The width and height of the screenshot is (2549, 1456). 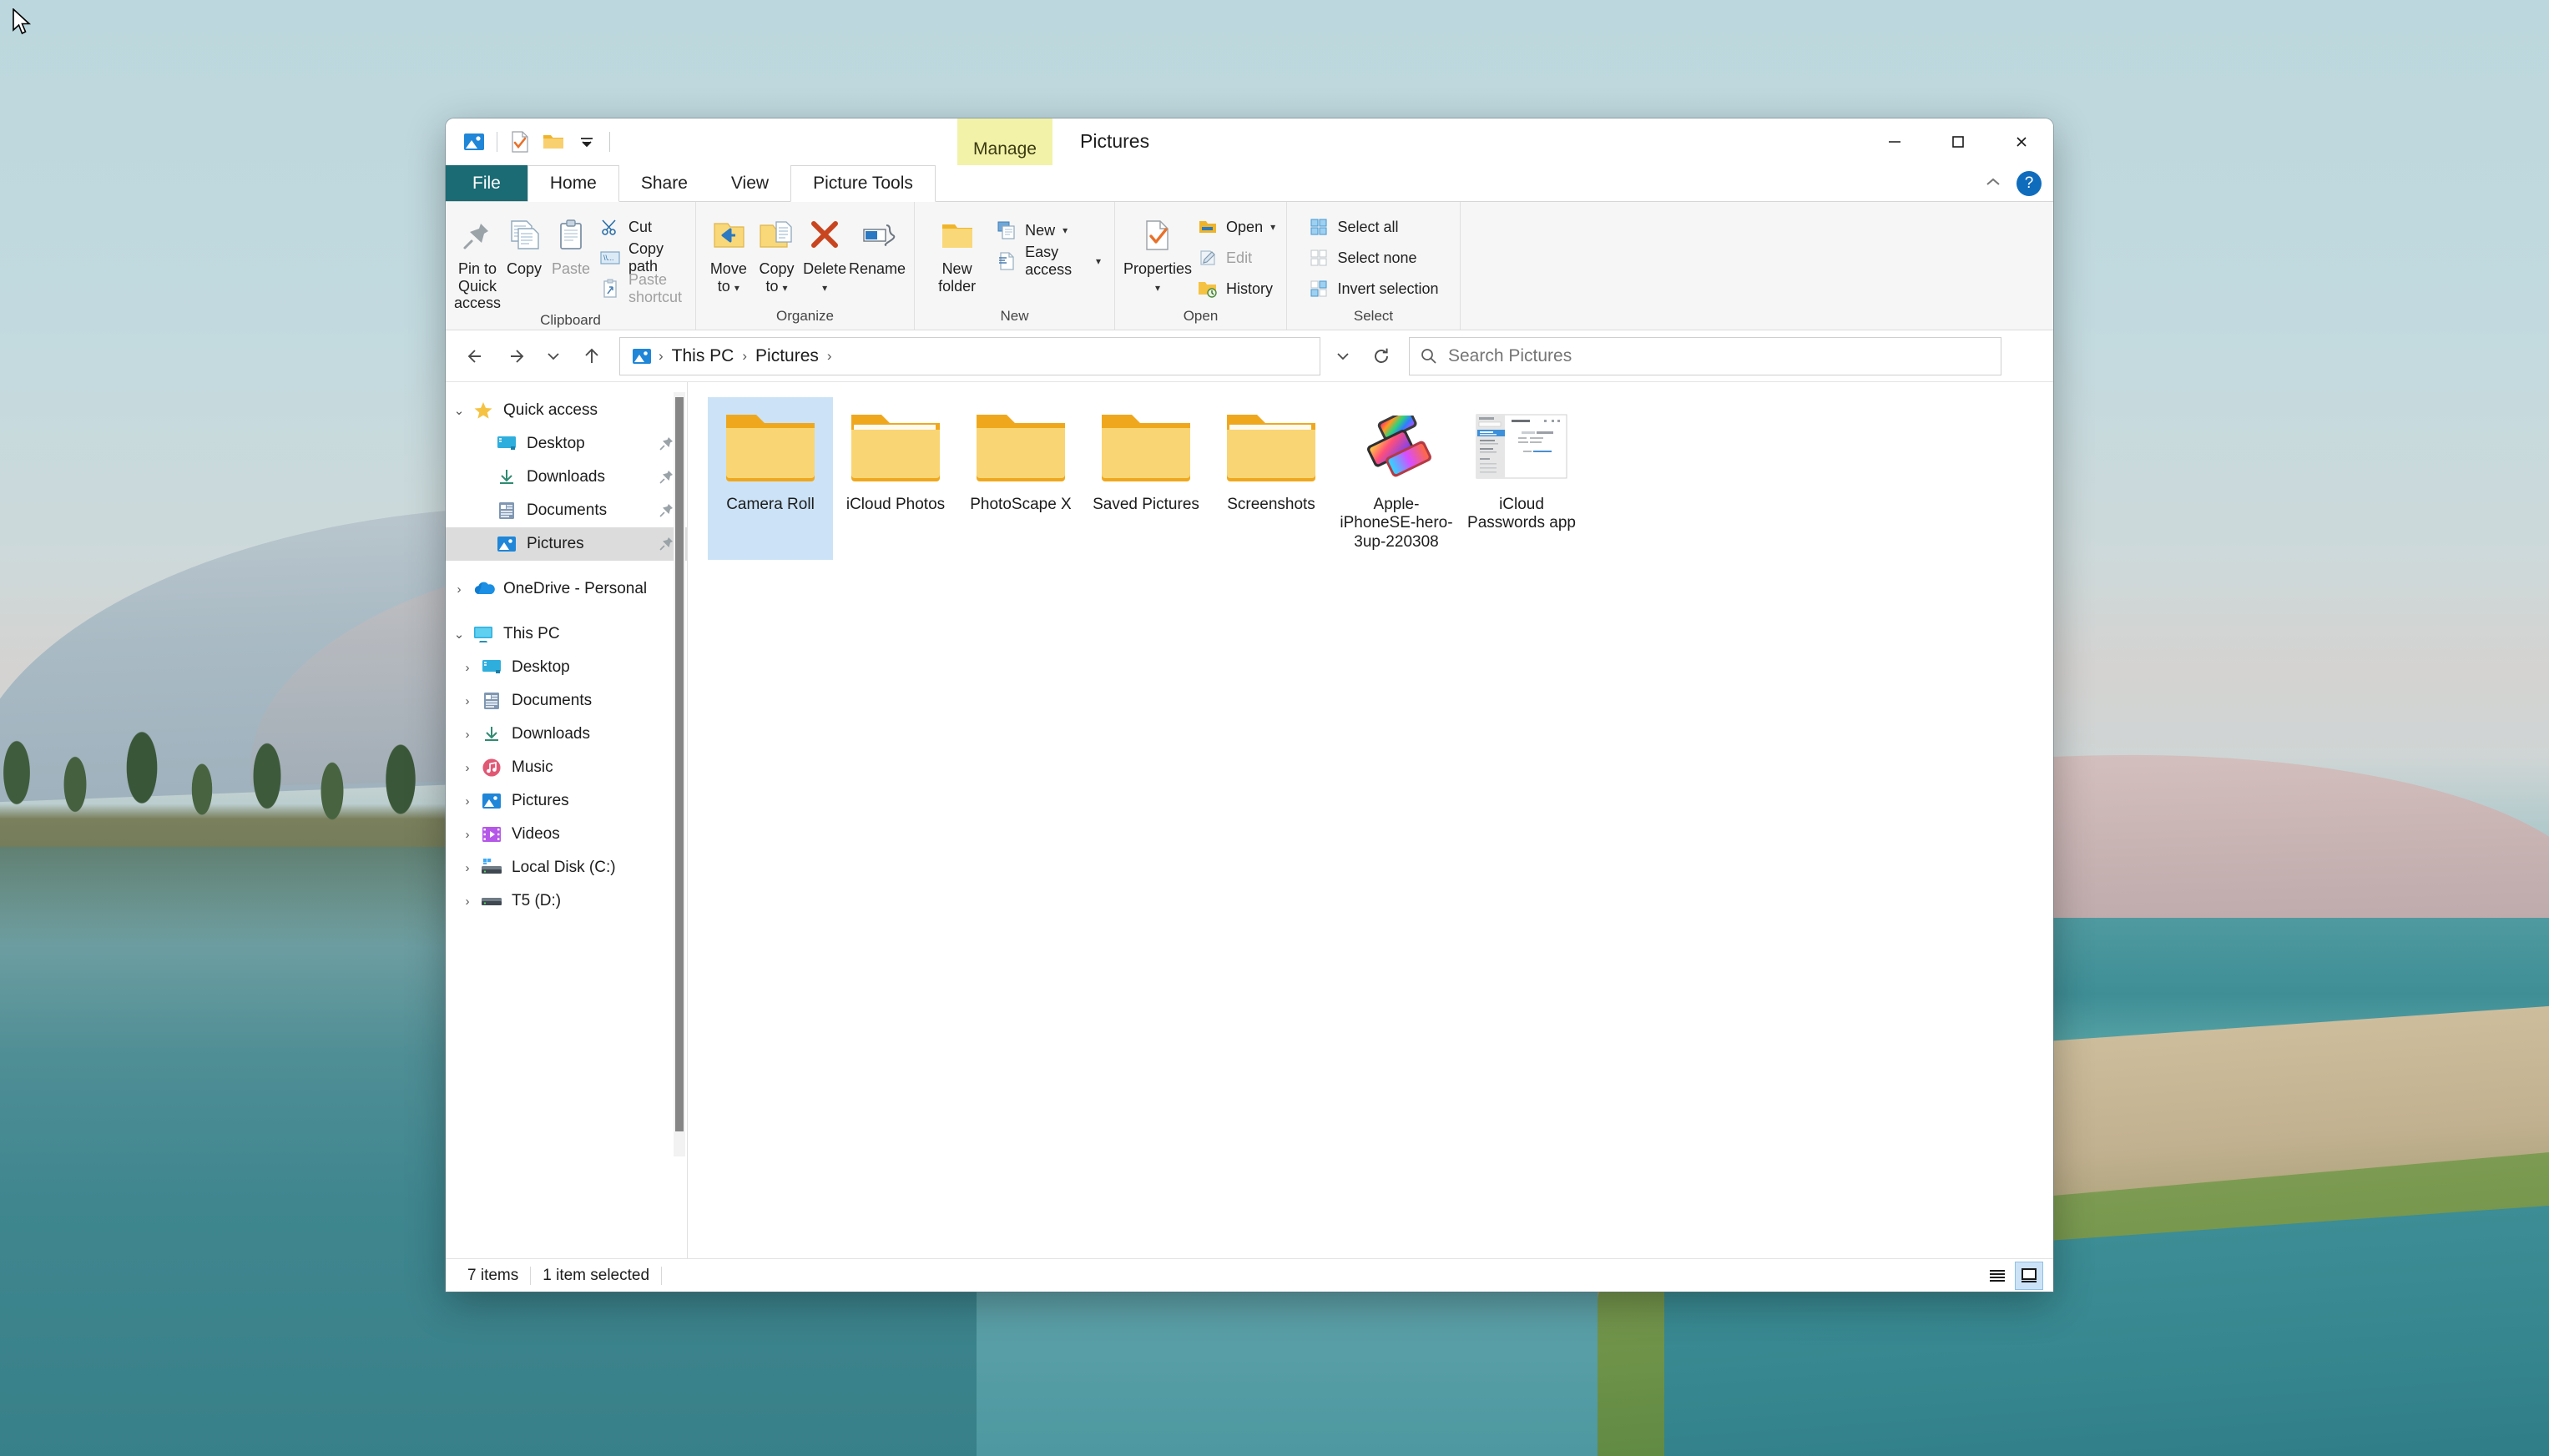 What do you see at coordinates (566, 510) in the screenshot?
I see `sidebar-item-documents-qa: Documents` at bounding box center [566, 510].